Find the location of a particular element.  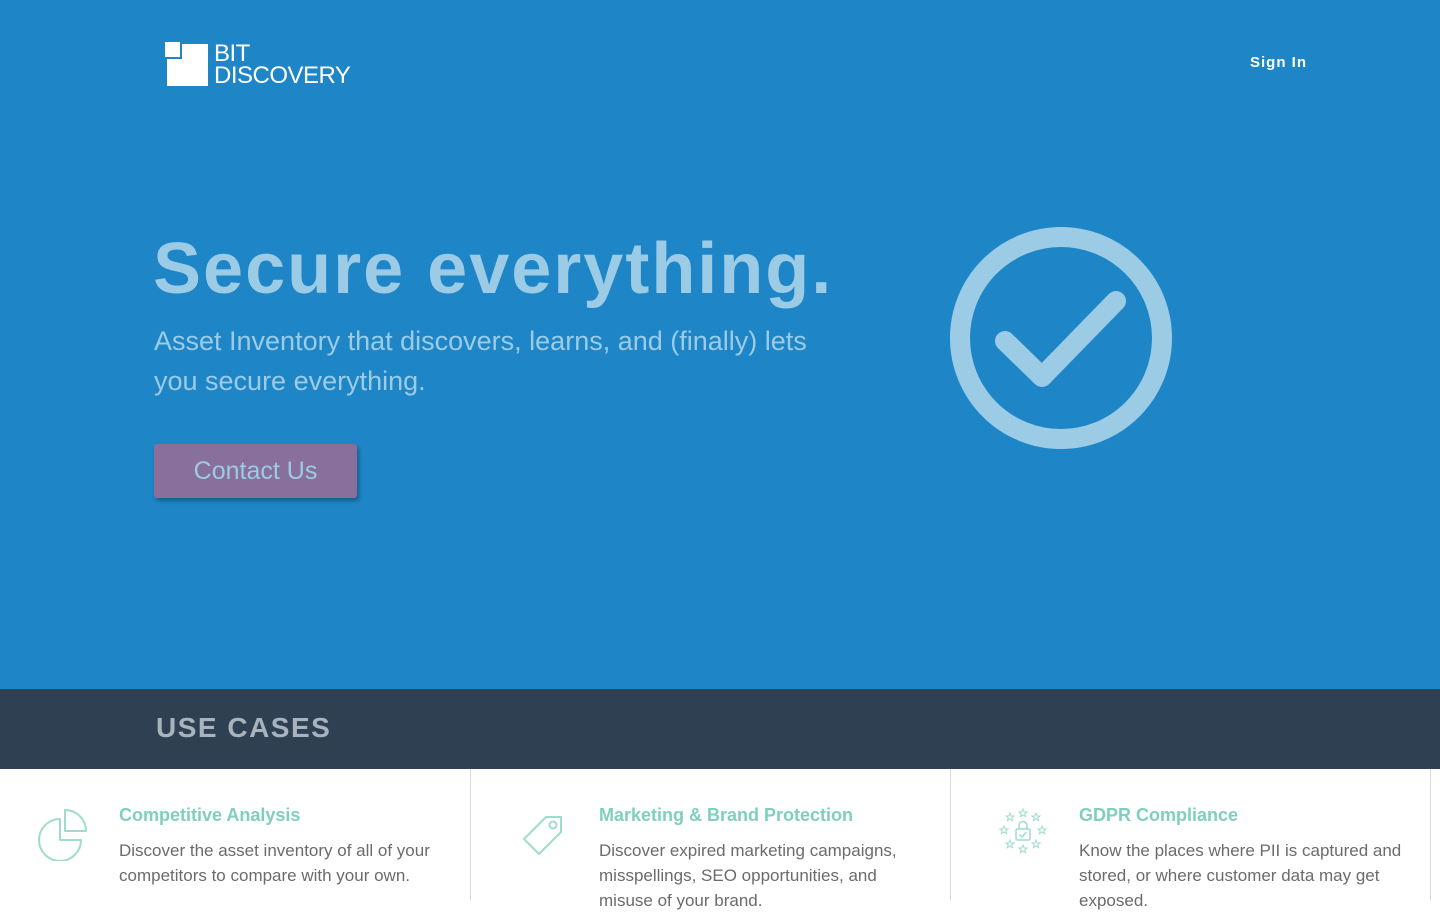

contact-us-button: Contact Us is located at coordinates (255, 471).